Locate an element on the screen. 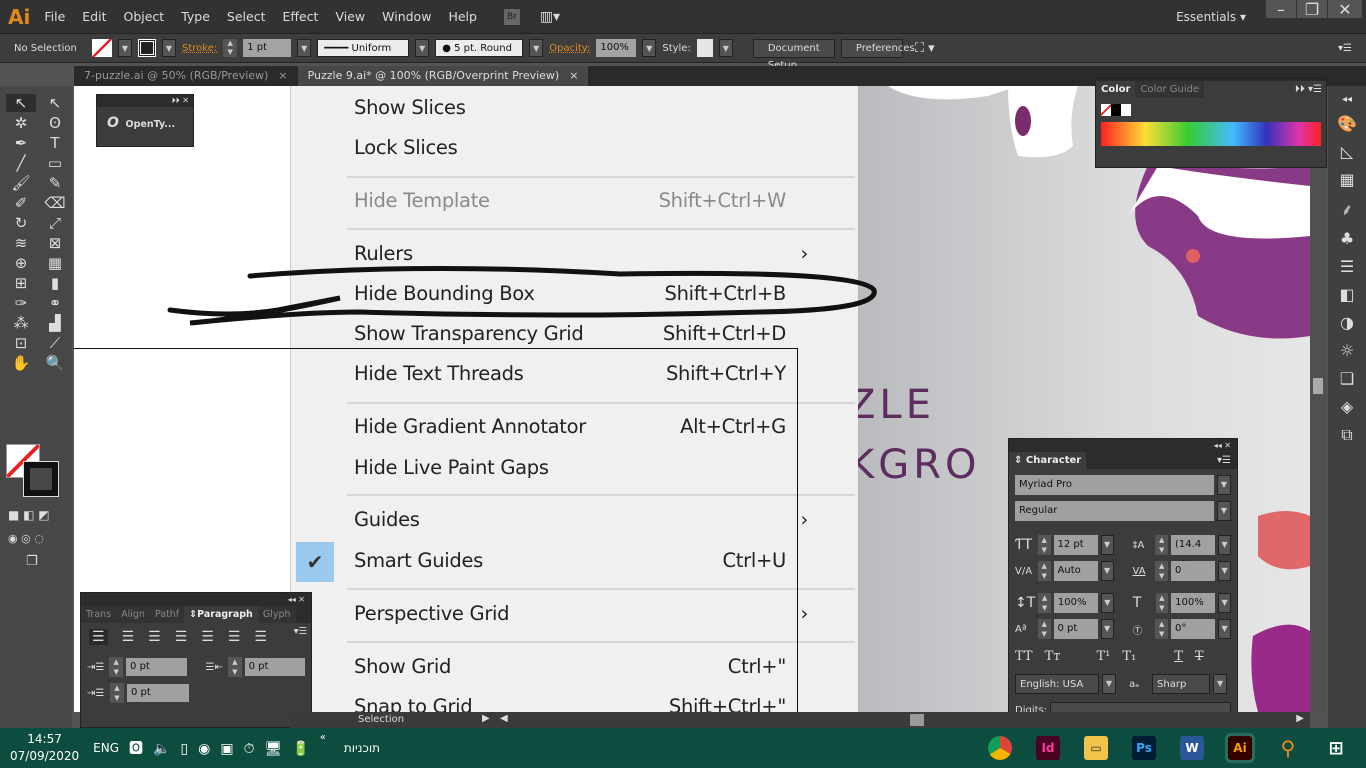 This screenshot has width=1366, height=768. search-app-icon: ⚲ is located at coordinates (1288, 748).